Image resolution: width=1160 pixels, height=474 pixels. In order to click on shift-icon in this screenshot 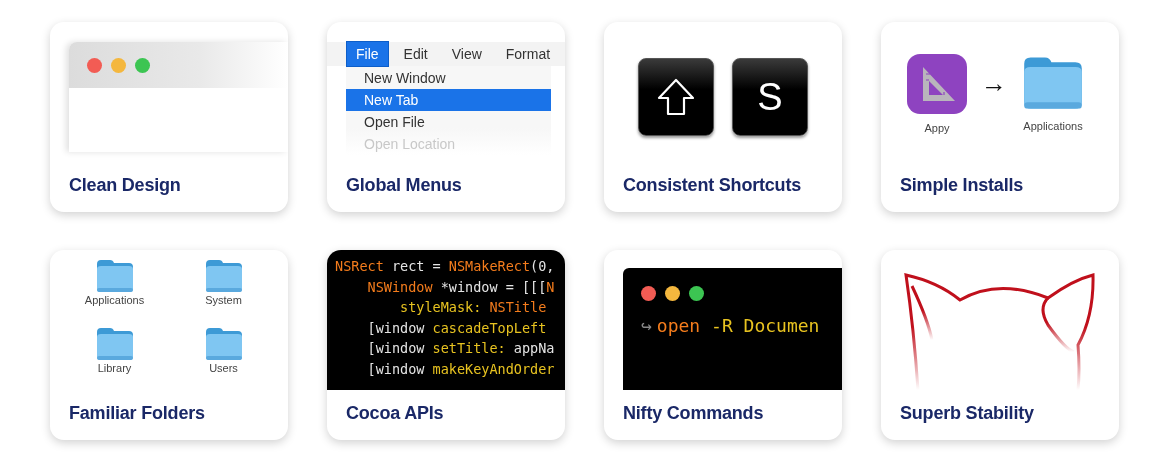, I will do `click(676, 97)`.